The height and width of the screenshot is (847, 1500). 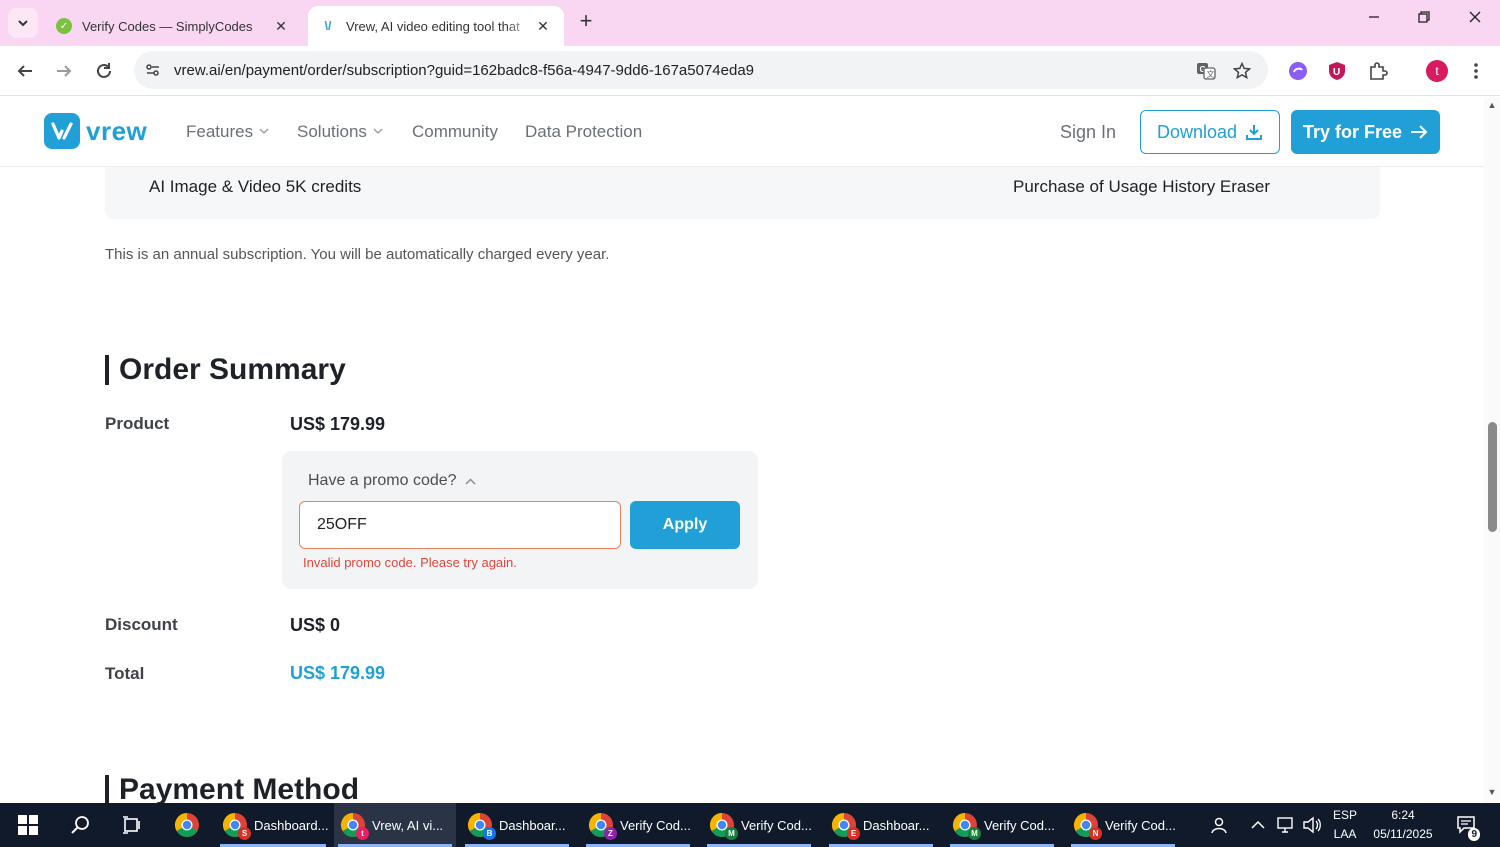 What do you see at coordinates (1211, 74) in the screenshot?
I see `svg-text: 文` at bounding box center [1211, 74].